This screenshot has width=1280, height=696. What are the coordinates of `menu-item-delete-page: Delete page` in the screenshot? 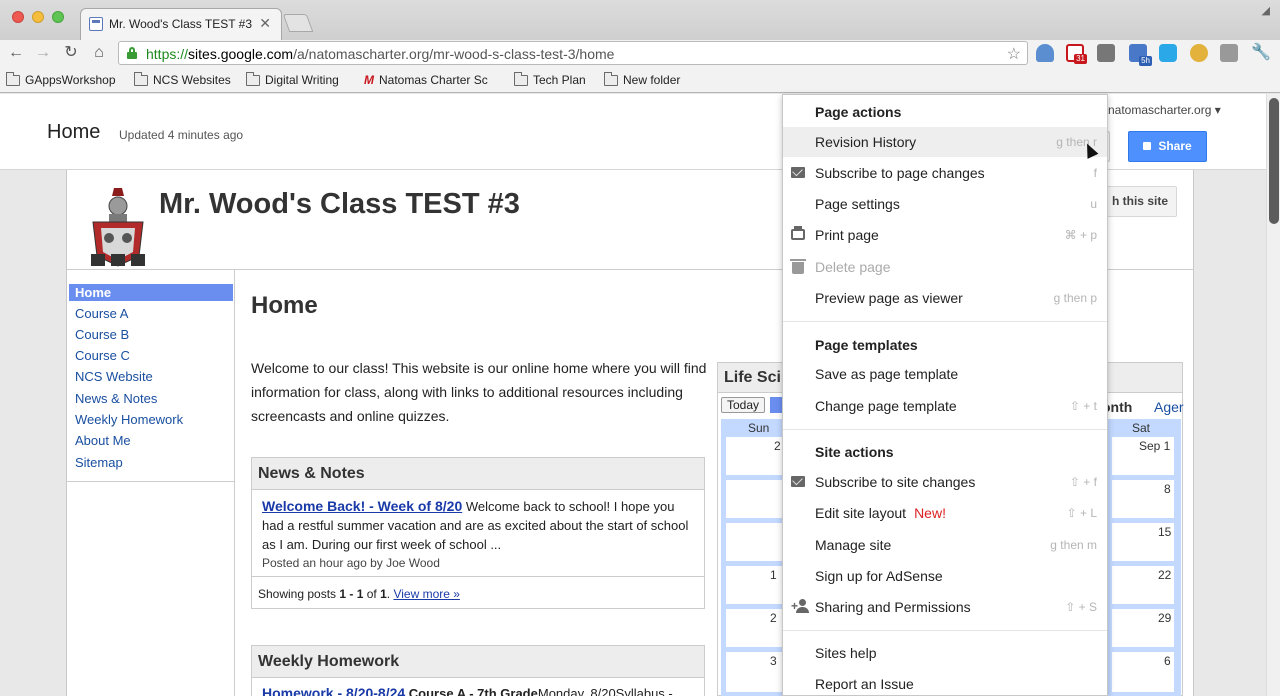 It's located at (945, 267).